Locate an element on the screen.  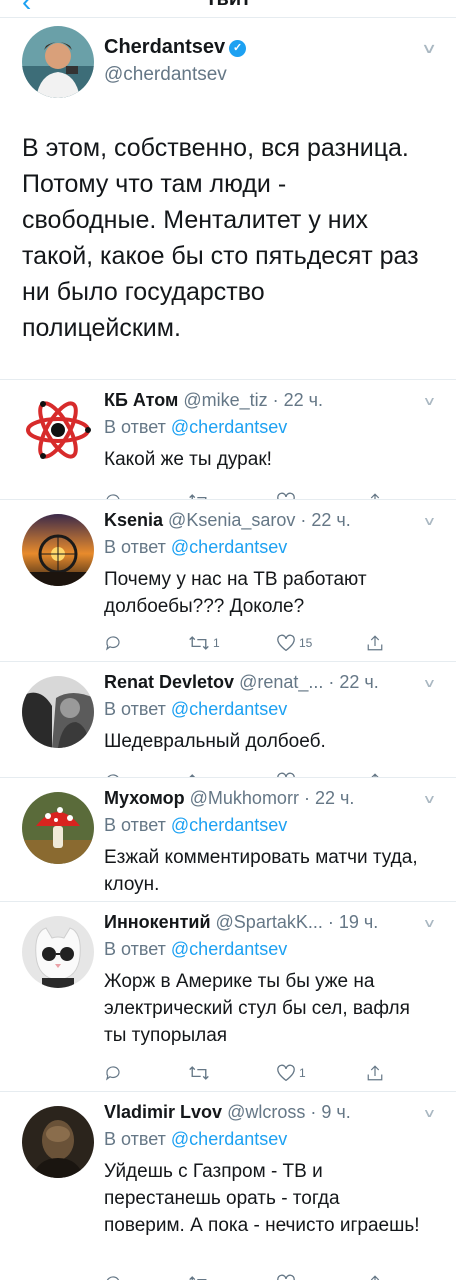
like-button: 15 is located at coordinates (294, 643).